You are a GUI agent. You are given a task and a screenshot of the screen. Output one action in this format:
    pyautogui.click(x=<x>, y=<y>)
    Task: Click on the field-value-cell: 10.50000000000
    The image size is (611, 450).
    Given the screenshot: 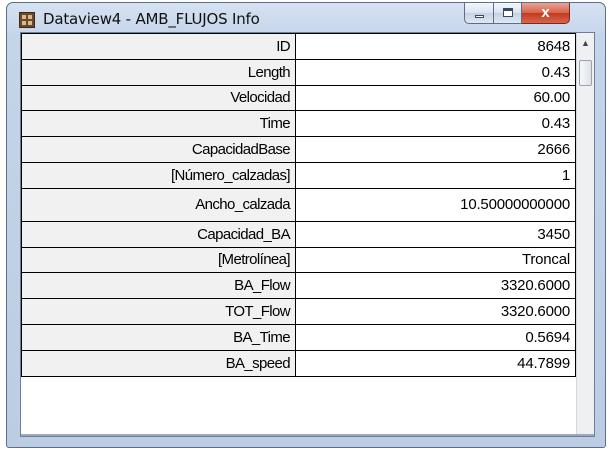 What is the action you would take?
    pyautogui.click(x=435, y=204)
    